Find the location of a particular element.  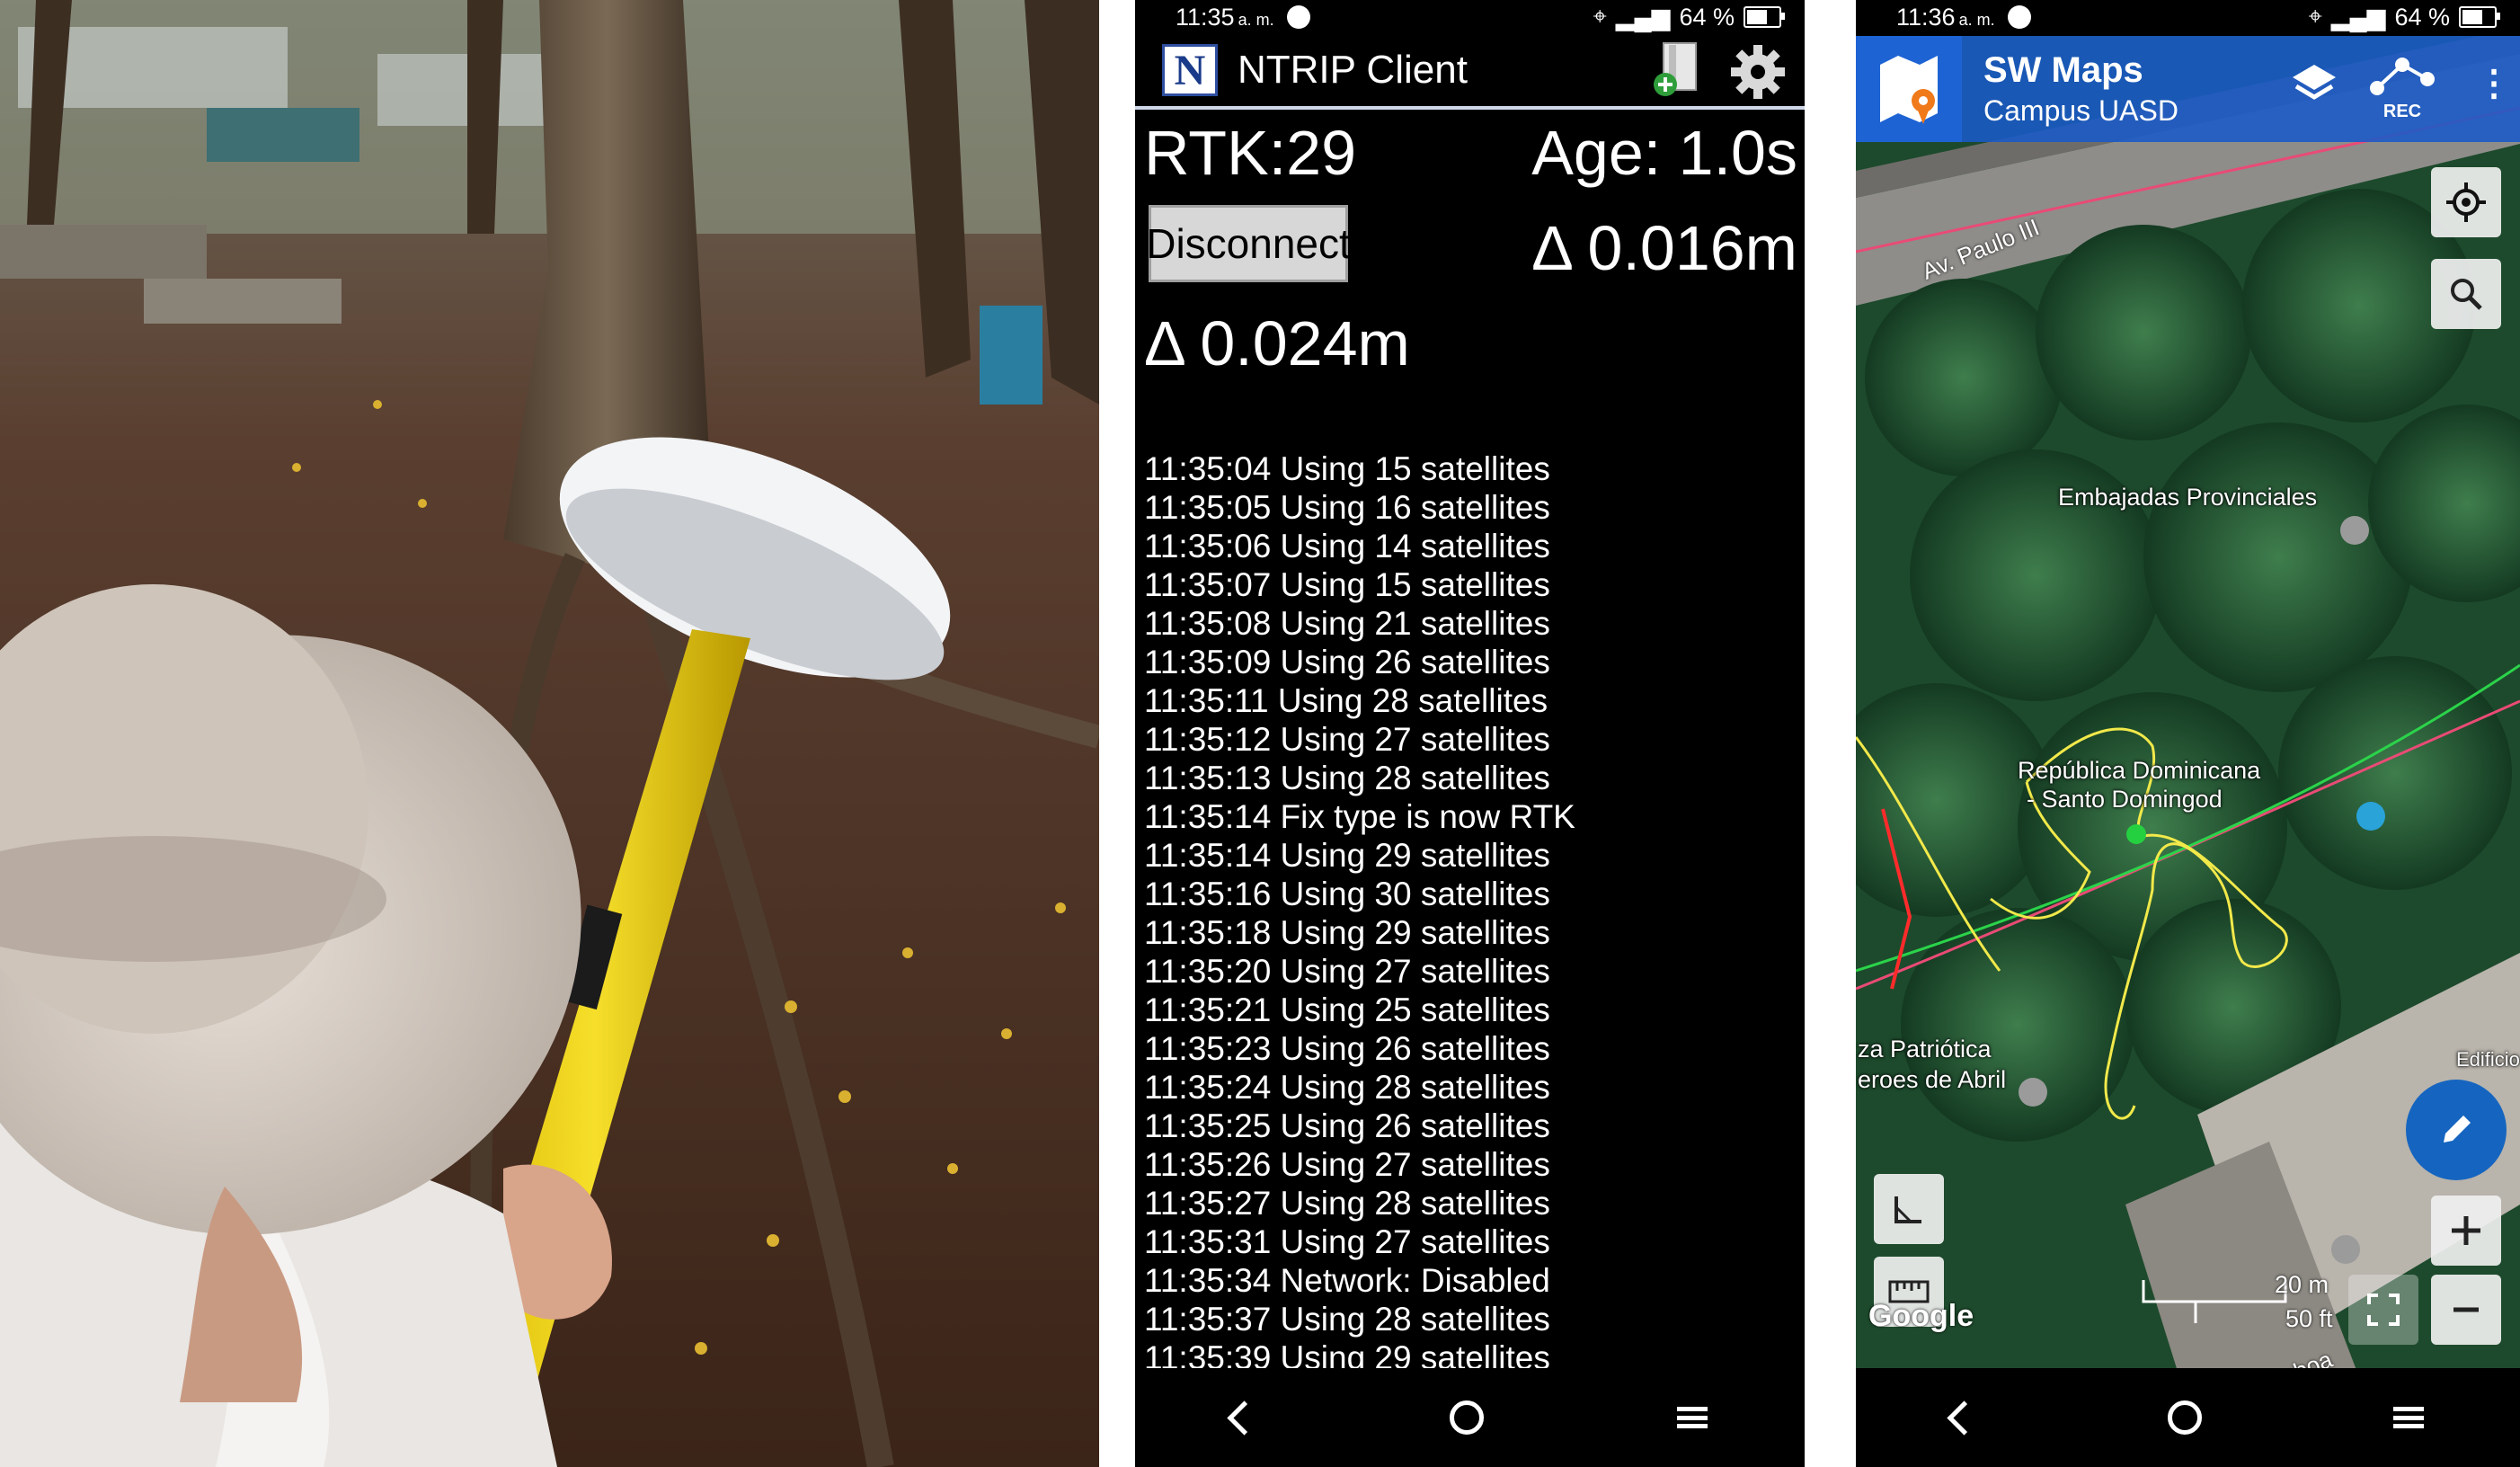

log-line: 11:35:12 Using 27 satellites is located at coordinates (1347, 740).